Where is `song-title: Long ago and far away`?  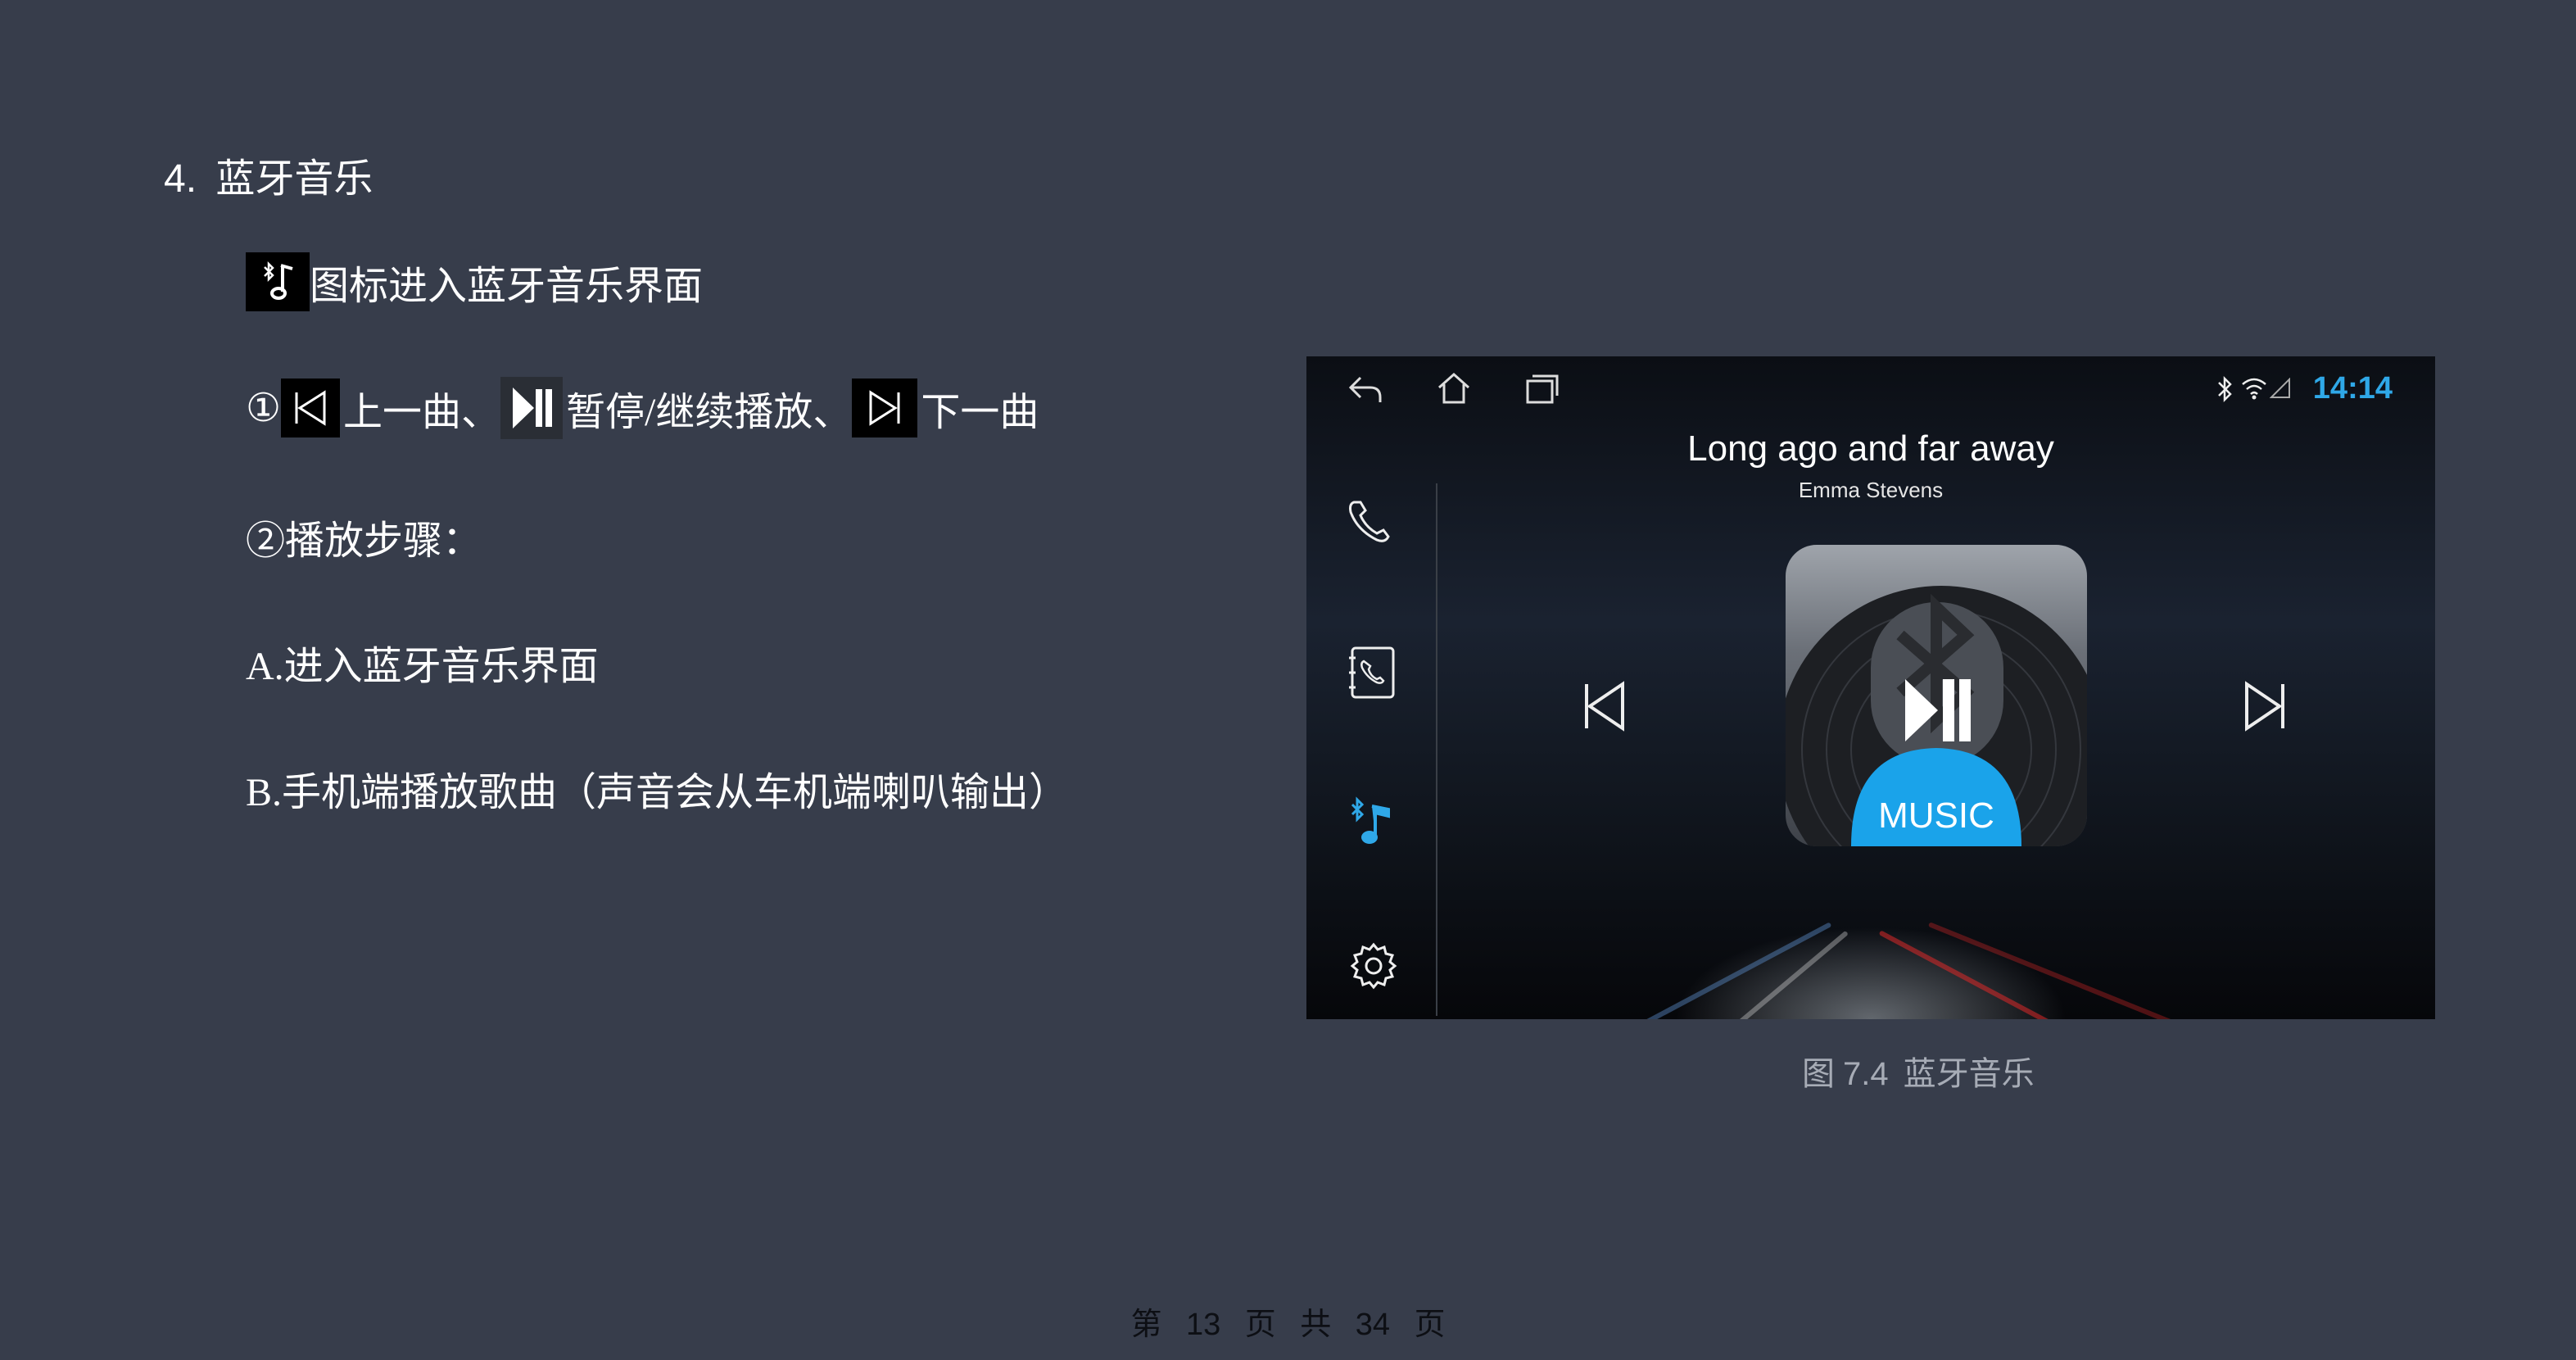
song-title: Long ago and far away is located at coordinates (1870, 449).